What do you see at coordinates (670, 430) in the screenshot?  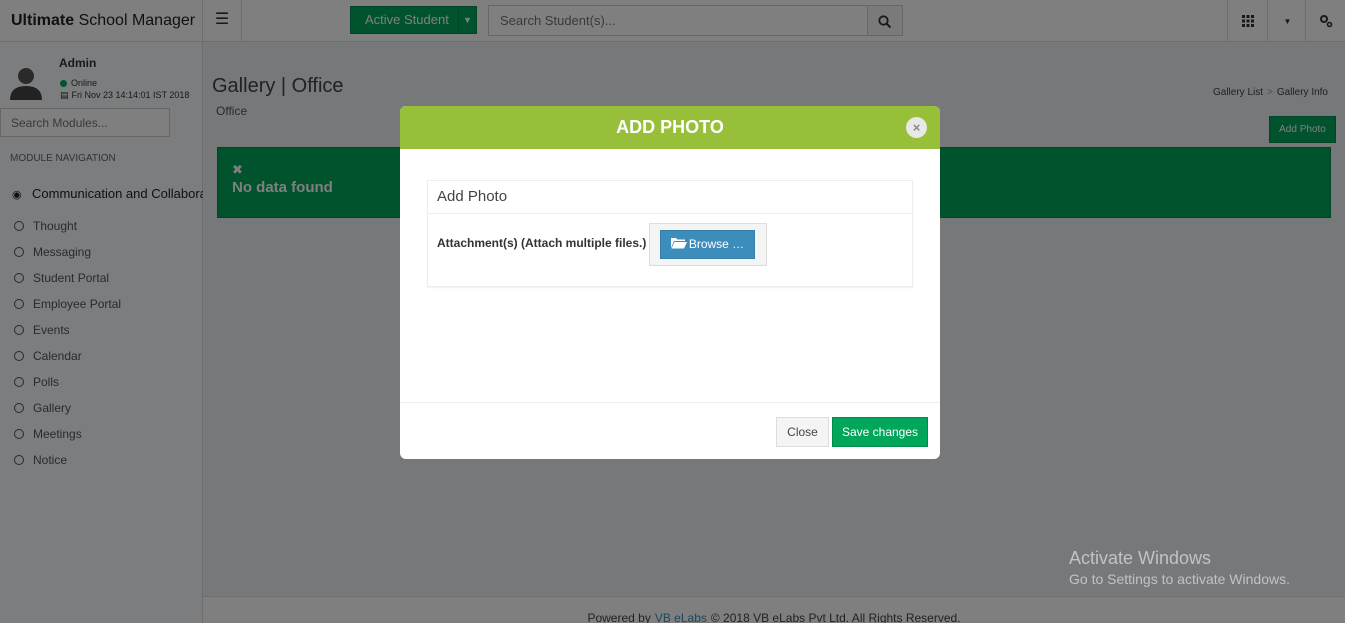 I see `modal-footer: Close Save changes` at bounding box center [670, 430].